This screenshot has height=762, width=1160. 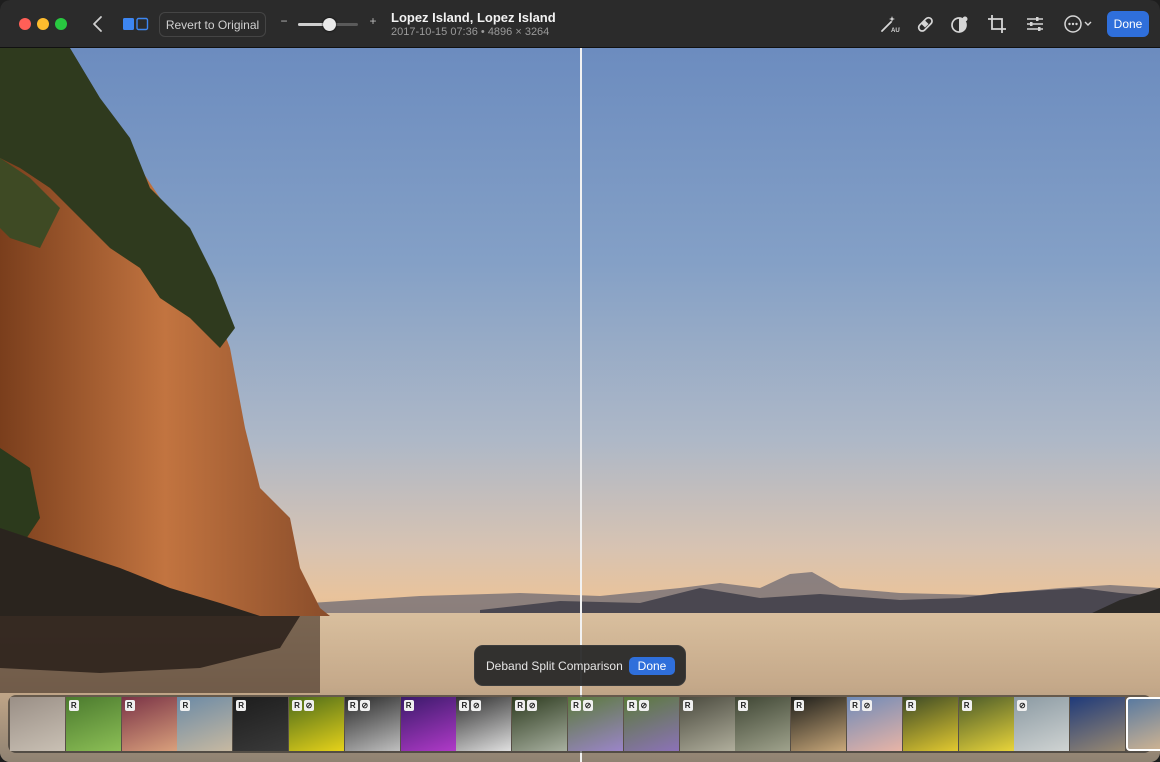 I want to click on photo-subtitle: 2017-10-15 07:36 • 4896 × 3264, so click(x=470, y=32).